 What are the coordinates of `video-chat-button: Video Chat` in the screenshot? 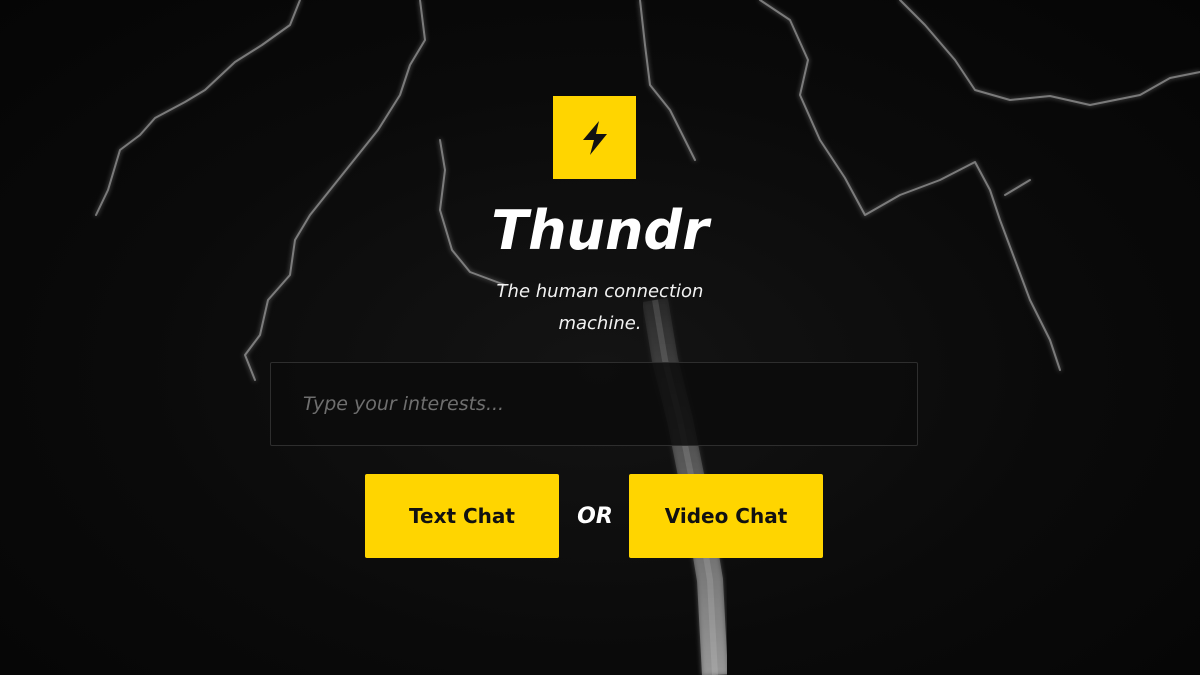 It's located at (726, 516).